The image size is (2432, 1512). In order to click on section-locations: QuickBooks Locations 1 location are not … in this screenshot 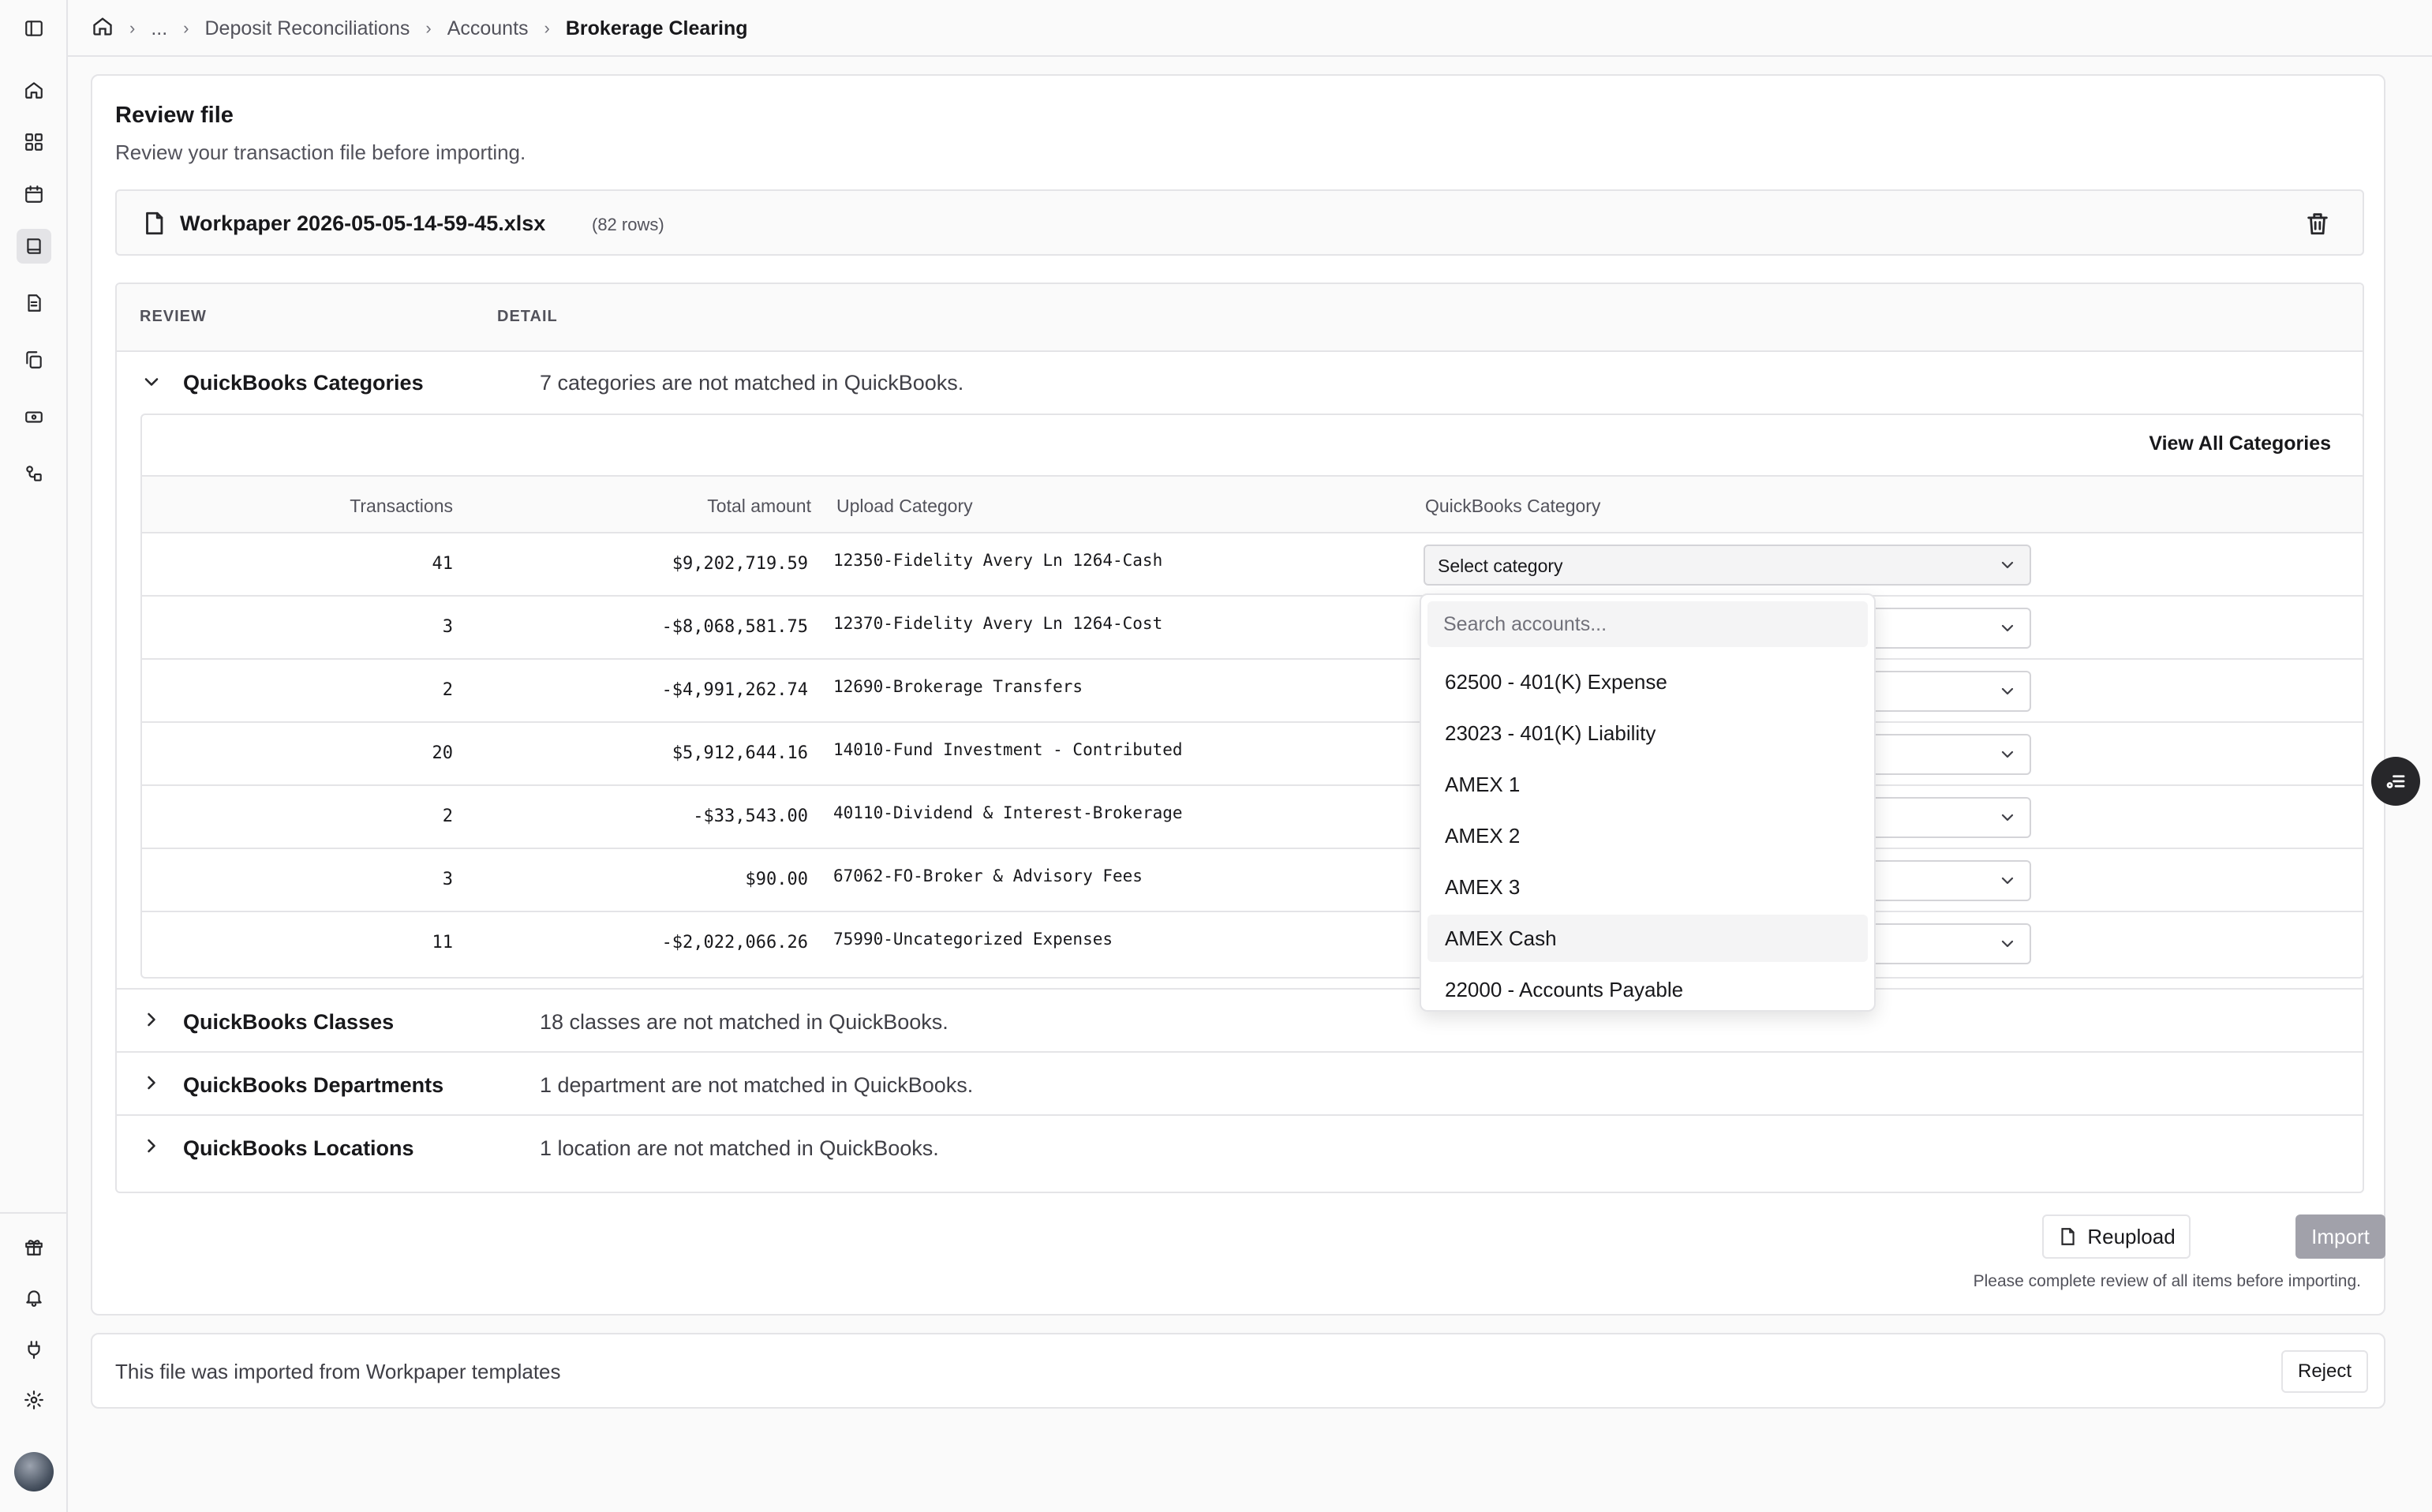, I will do `click(1240, 1147)`.